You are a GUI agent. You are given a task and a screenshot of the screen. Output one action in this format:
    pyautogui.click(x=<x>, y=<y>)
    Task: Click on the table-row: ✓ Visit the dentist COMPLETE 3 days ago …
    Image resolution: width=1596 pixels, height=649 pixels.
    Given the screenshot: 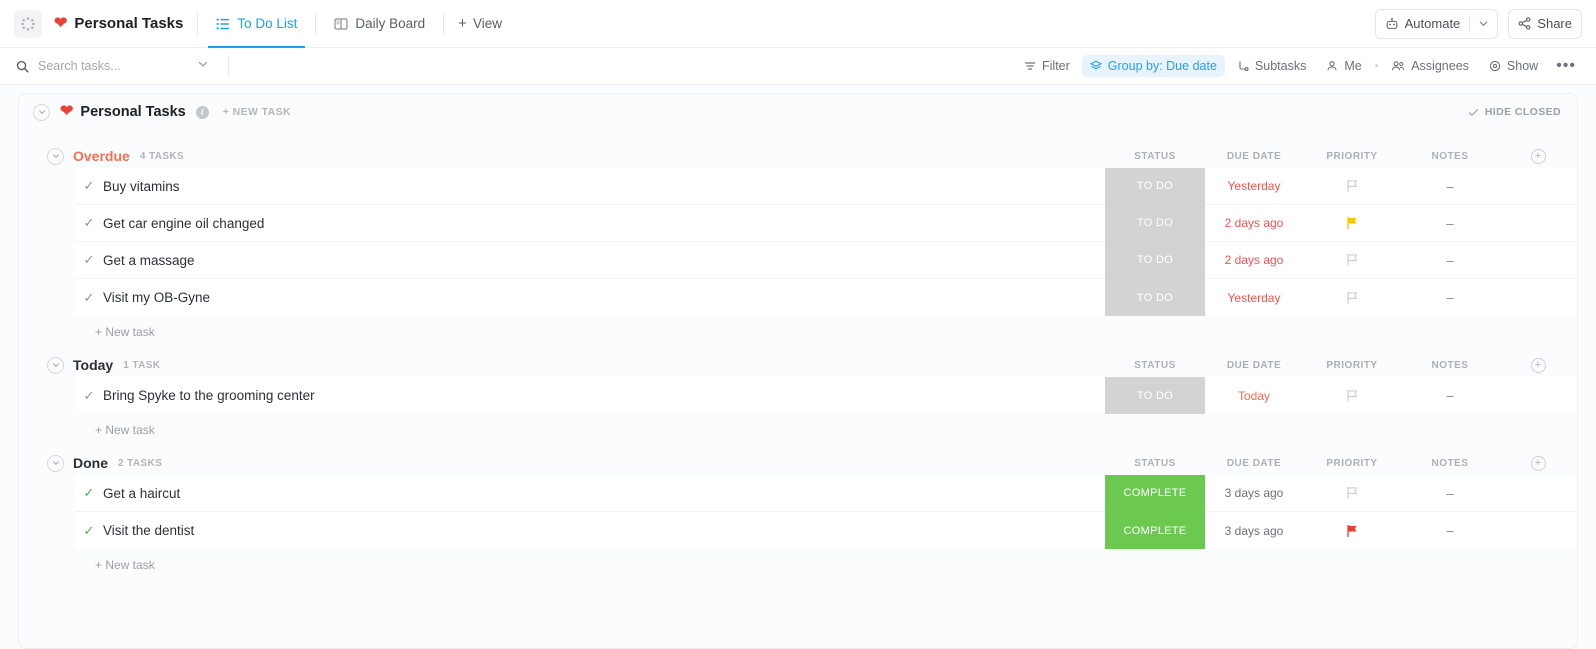 What is the action you would take?
    pyautogui.click(x=826, y=530)
    